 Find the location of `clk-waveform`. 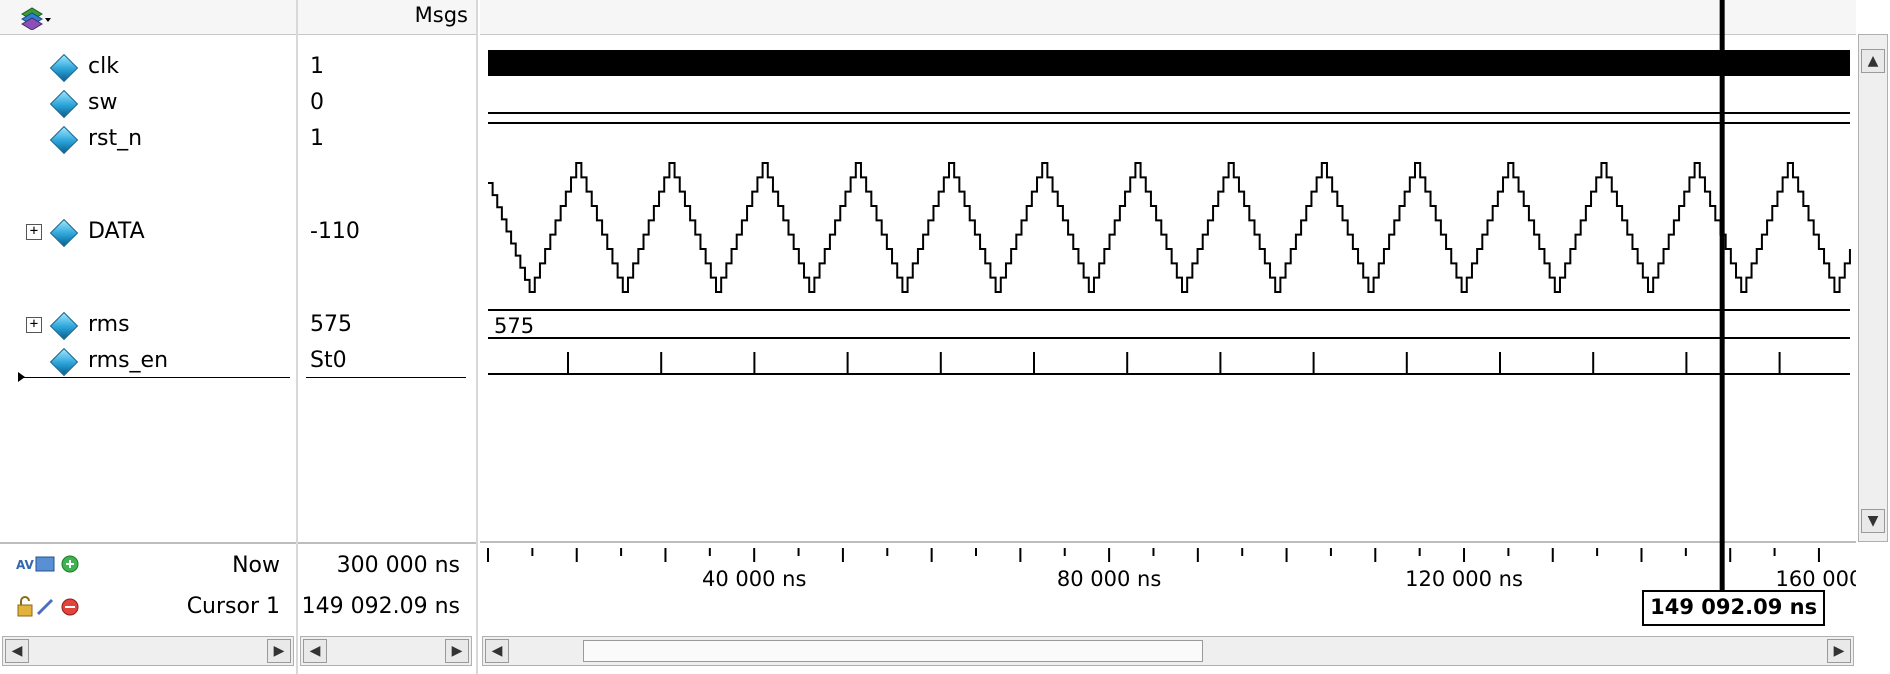

clk-waveform is located at coordinates (1169, 63).